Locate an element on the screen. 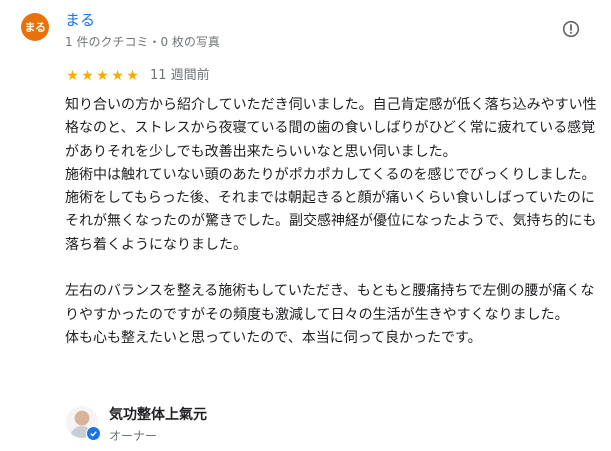 Image resolution: width=611 pixels, height=451 pixels. owner-name: 気功整体上氣元 is located at coordinates (158, 415).